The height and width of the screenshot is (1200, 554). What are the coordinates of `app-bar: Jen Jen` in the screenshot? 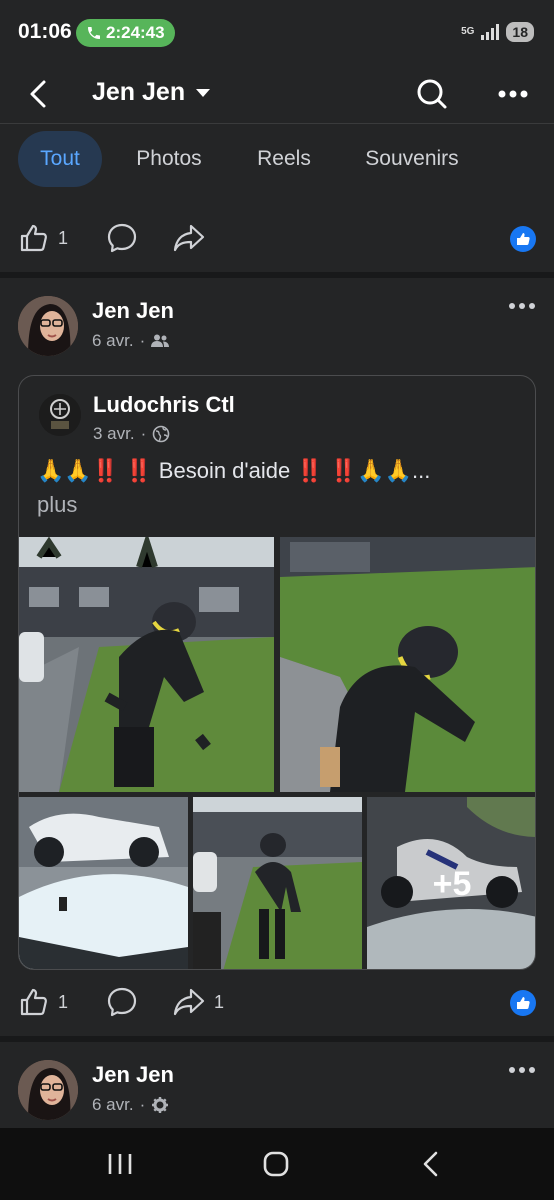 It's located at (277, 94).